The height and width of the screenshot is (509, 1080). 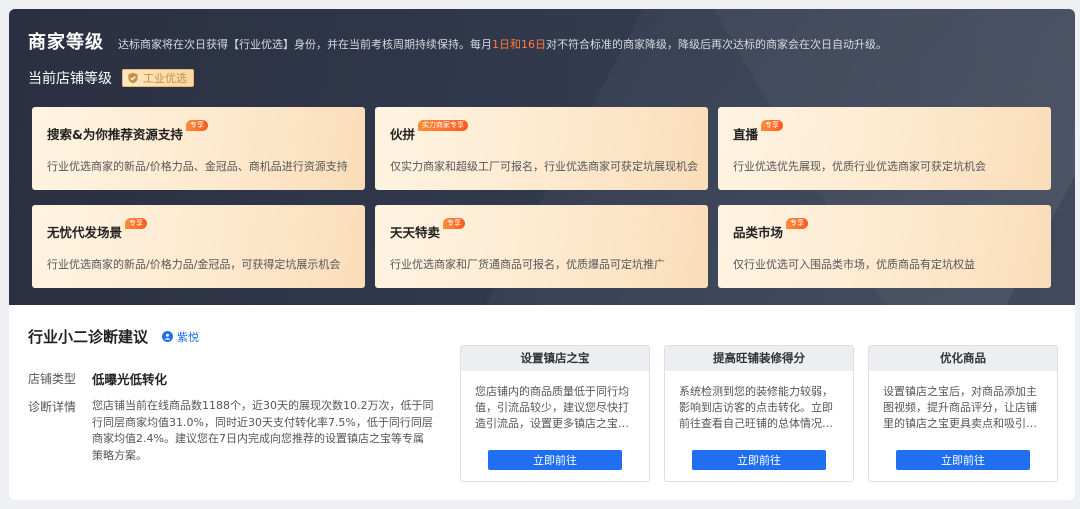 What do you see at coordinates (884, 246) in the screenshot?
I see `benefit-card: 品类市场 专享 仅行业优选可入围品类市场，优质商品有定坑权益` at bounding box center [884, 246].